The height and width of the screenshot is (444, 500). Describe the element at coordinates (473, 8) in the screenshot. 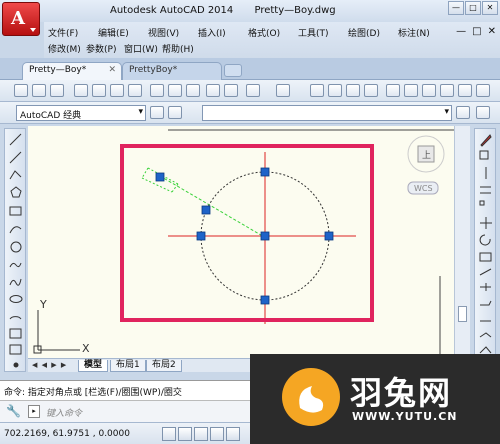

I see `maximize-button: □` at that location.